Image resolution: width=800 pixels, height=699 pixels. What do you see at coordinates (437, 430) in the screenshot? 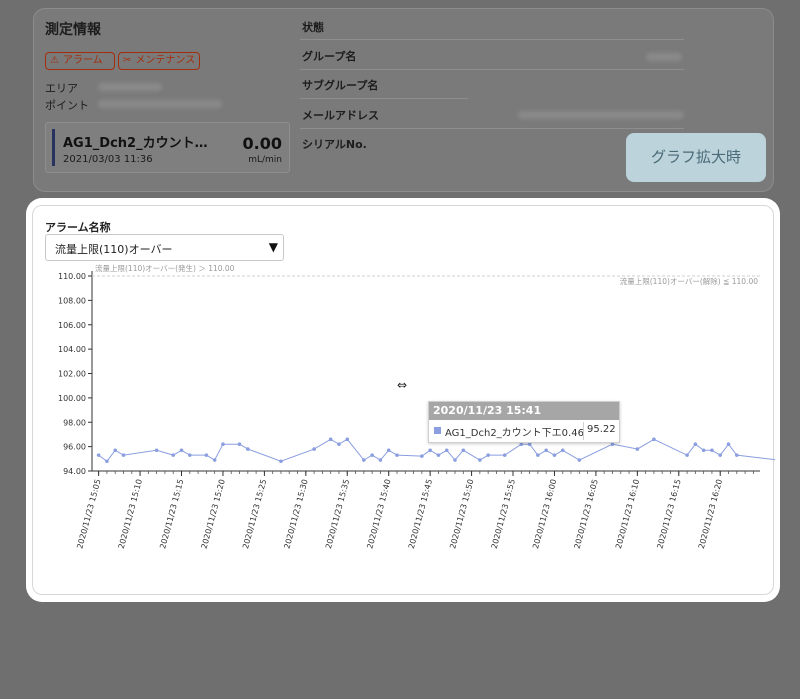
I see `series-color-swatch` at bounding box center [437, 430].